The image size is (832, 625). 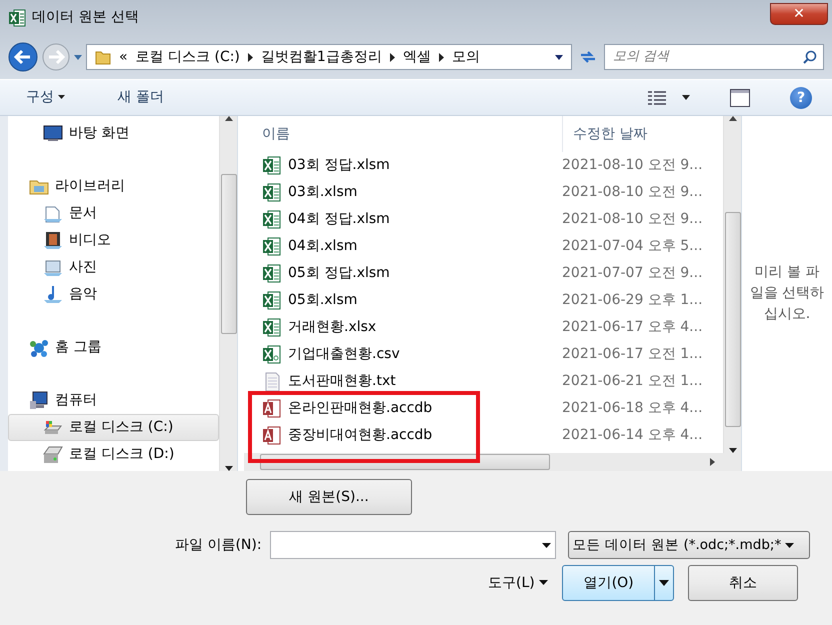 I want to click on file-name: 도서판매현황.txt, so click(x=342, y=381).